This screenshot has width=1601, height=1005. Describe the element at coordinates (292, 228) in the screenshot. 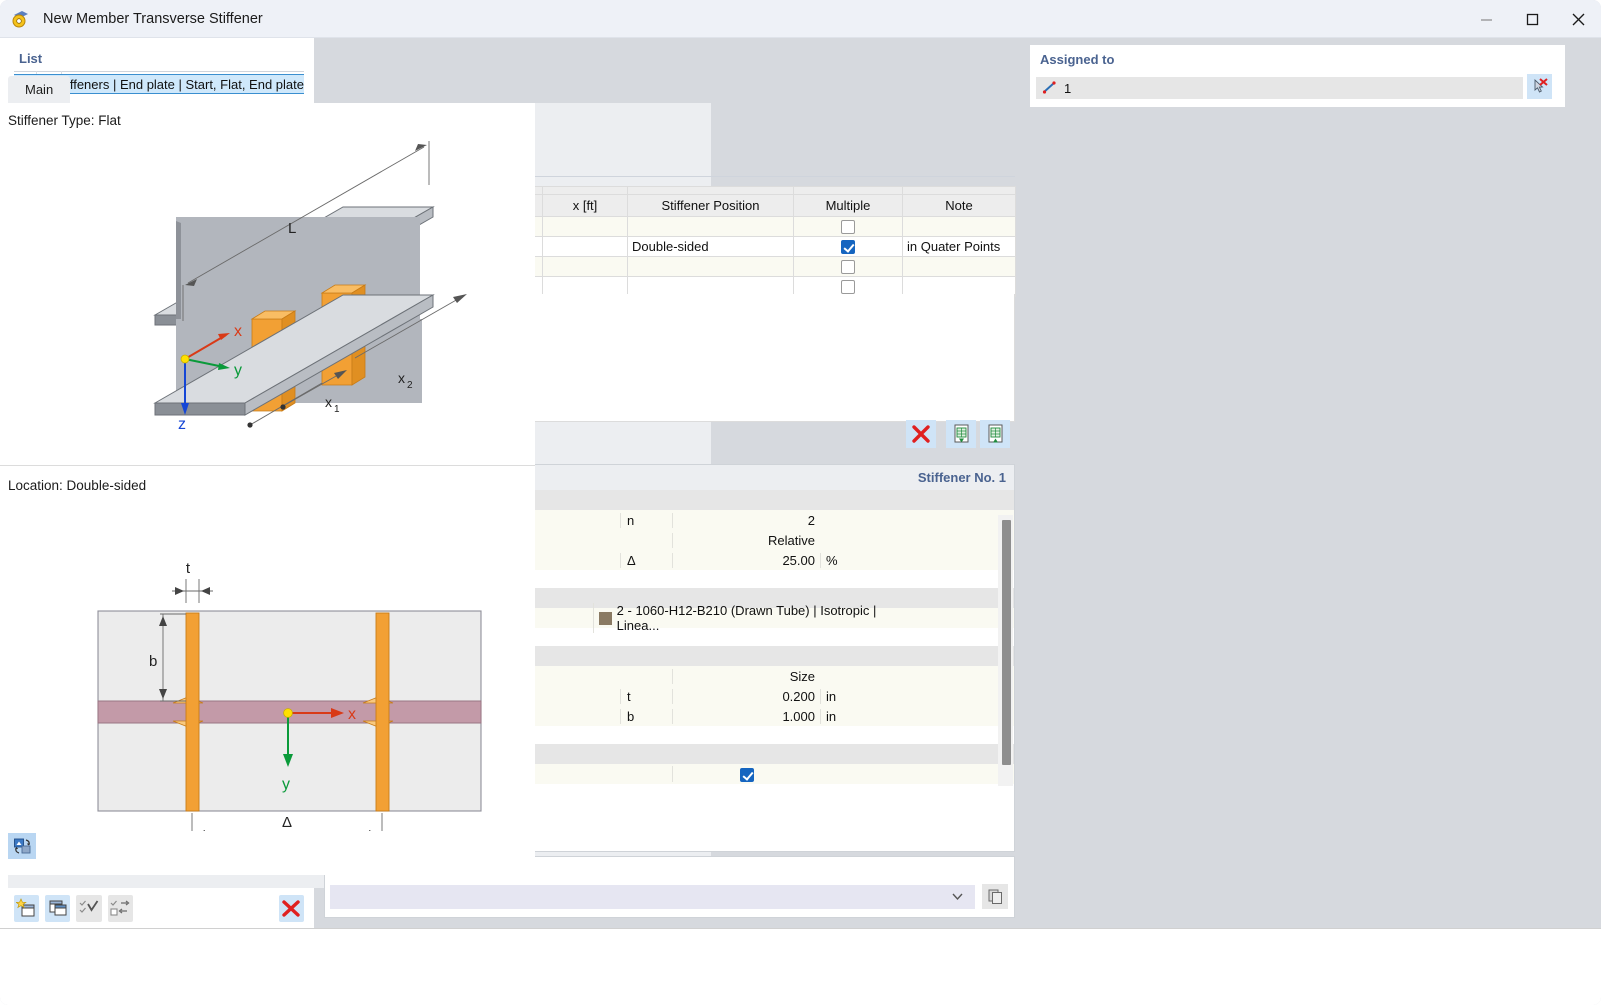

I see `annotation-L: L` at that location.